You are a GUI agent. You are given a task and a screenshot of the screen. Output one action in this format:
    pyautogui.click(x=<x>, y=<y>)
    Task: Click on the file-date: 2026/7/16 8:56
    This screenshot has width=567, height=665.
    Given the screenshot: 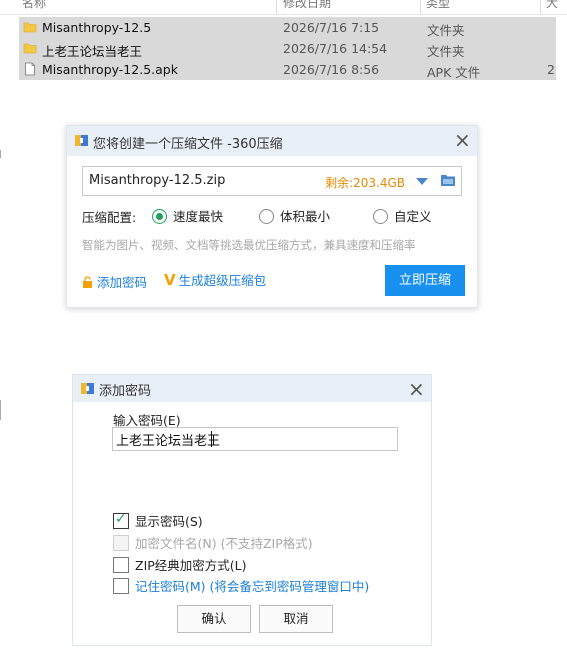 What is the action you would take?
    pyautogui.click(x=331, y=69)
    